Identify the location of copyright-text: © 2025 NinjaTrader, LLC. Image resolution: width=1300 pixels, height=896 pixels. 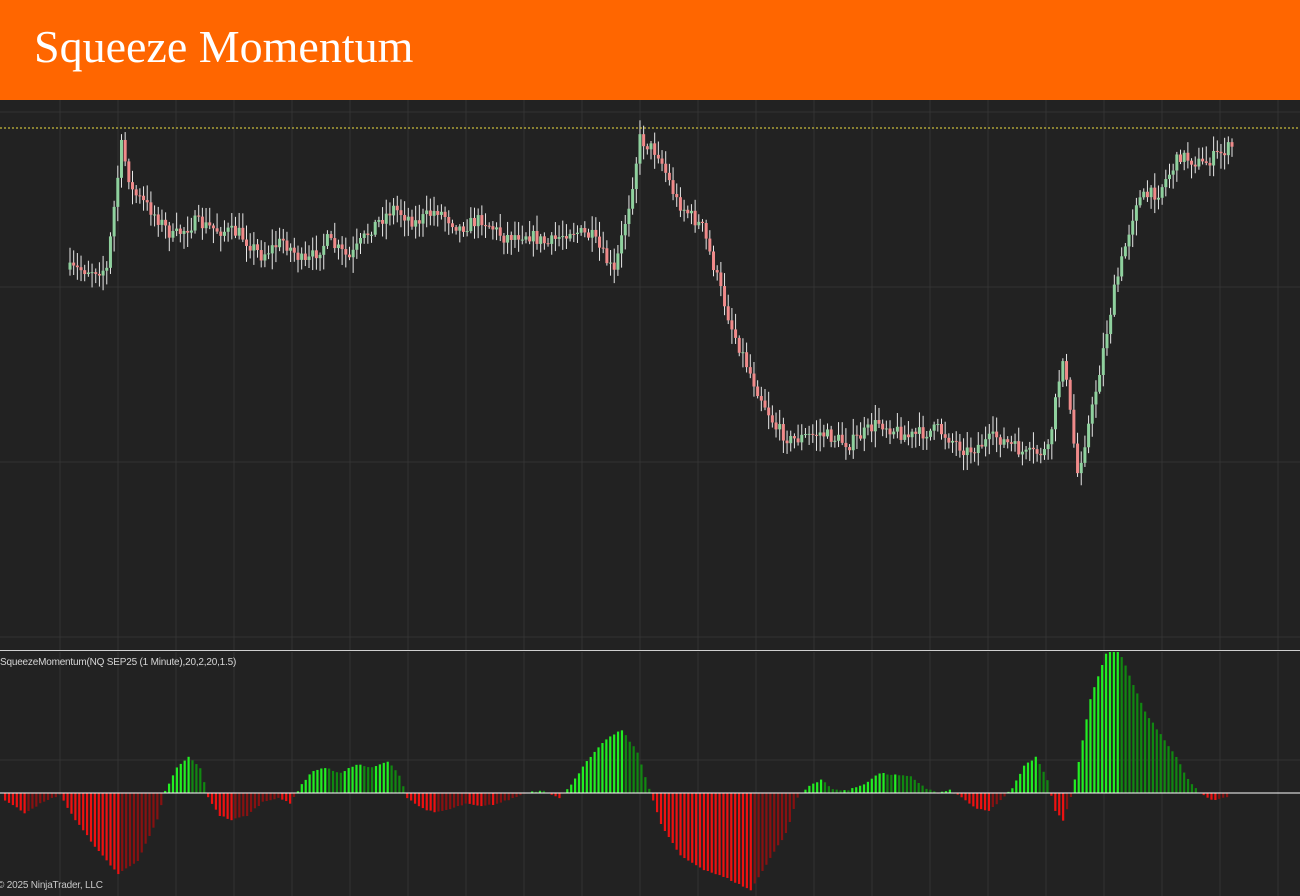
(51, 885).